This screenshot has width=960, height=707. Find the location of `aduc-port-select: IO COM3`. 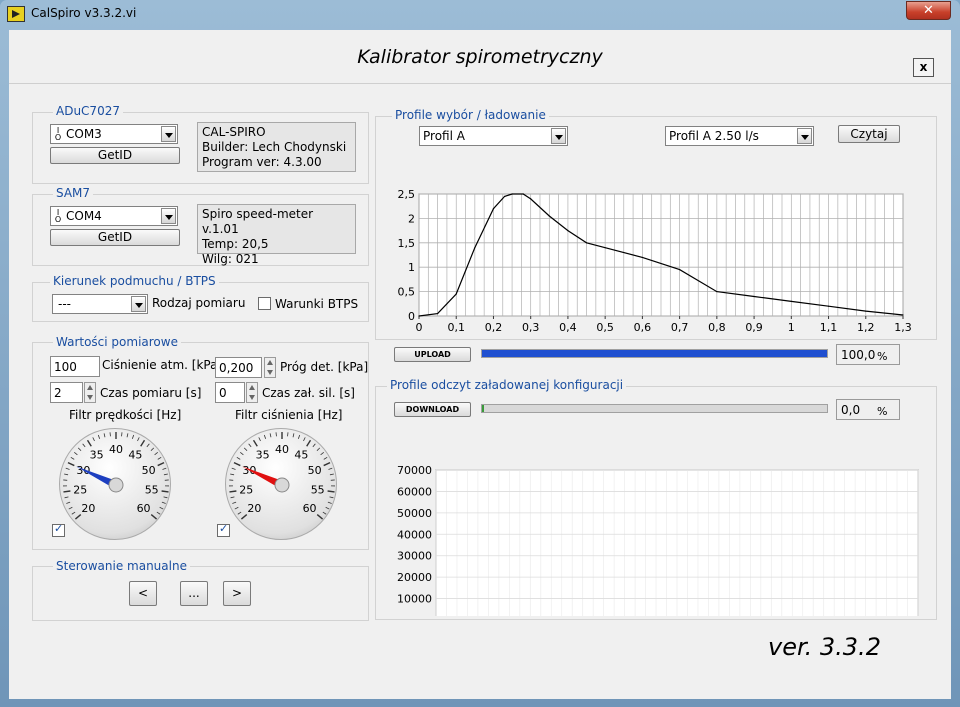

aduc-port-select: IO COM3 is located at coordinates (114, 134).